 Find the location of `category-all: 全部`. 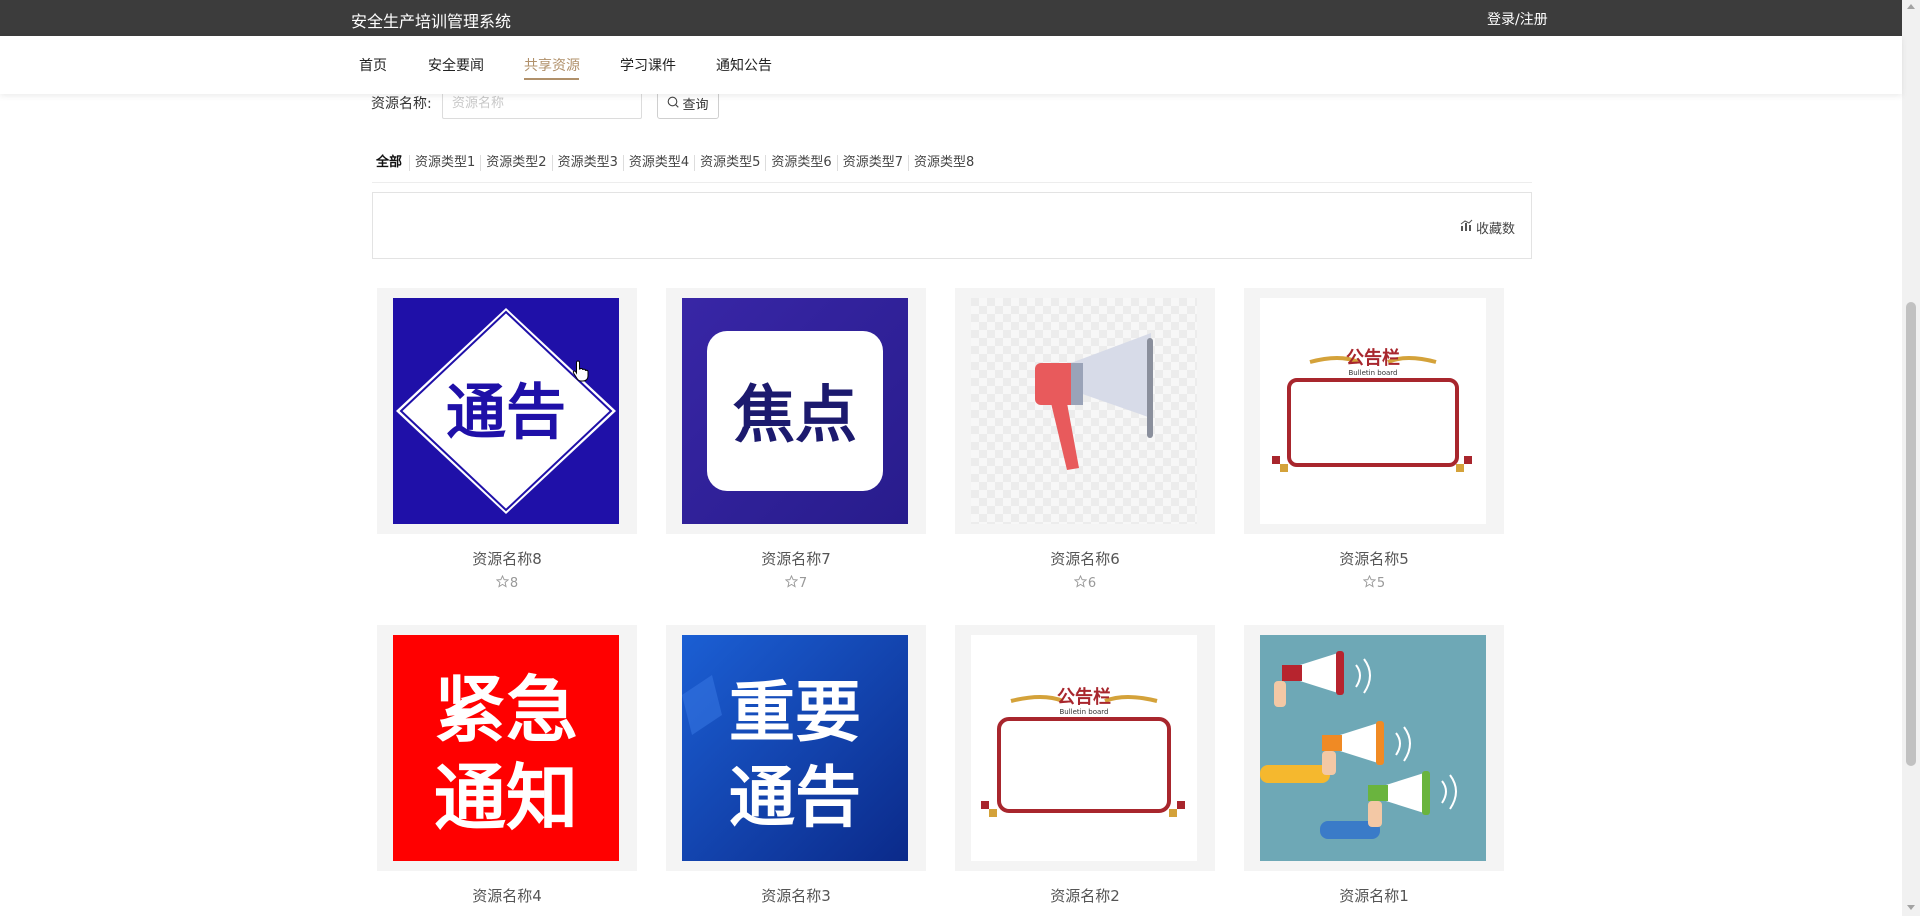

category-all: 全部 is located at coordinates (392, 163).